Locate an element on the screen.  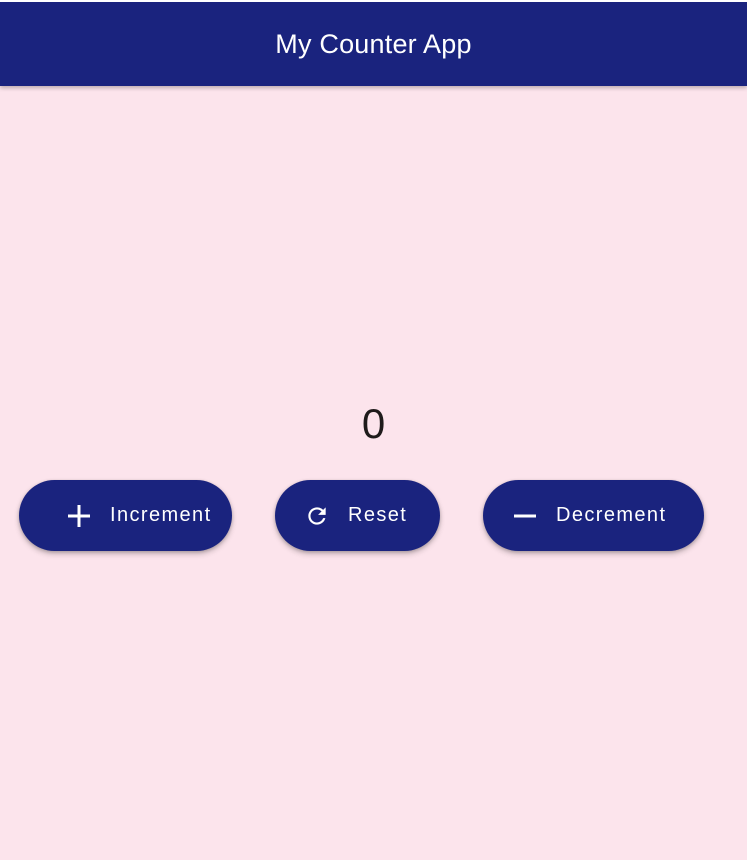
plus-icon is located at coordinates (79, 516).